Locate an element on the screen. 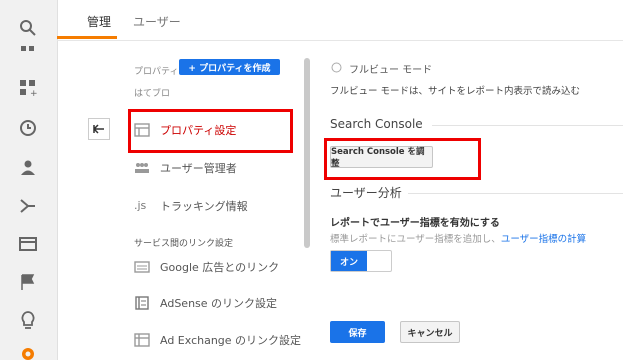 The height and width of the screenshot is (364, 623). user-metrics-title: レポートでユーザー指標を有効にする is located at coordinates (415, 223).